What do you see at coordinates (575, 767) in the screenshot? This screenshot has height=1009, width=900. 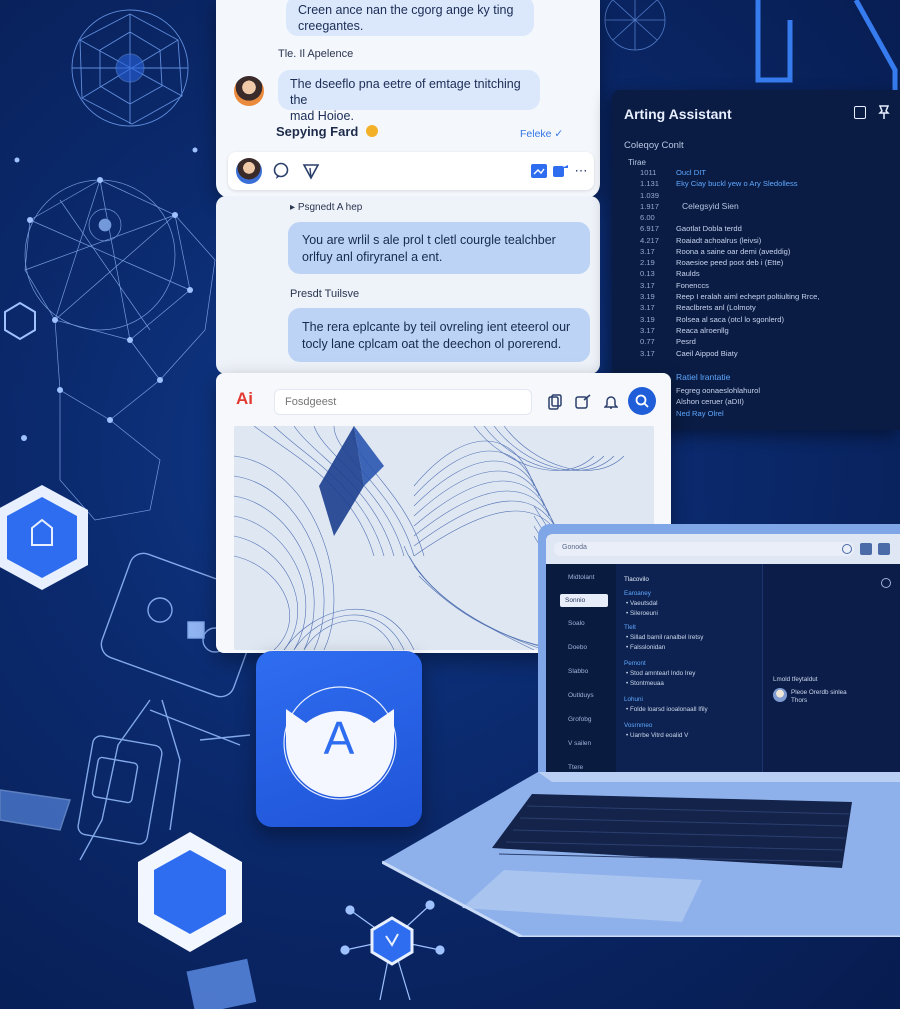 I see `sidebar-item: Ttere` at bounding box center [575, 767].